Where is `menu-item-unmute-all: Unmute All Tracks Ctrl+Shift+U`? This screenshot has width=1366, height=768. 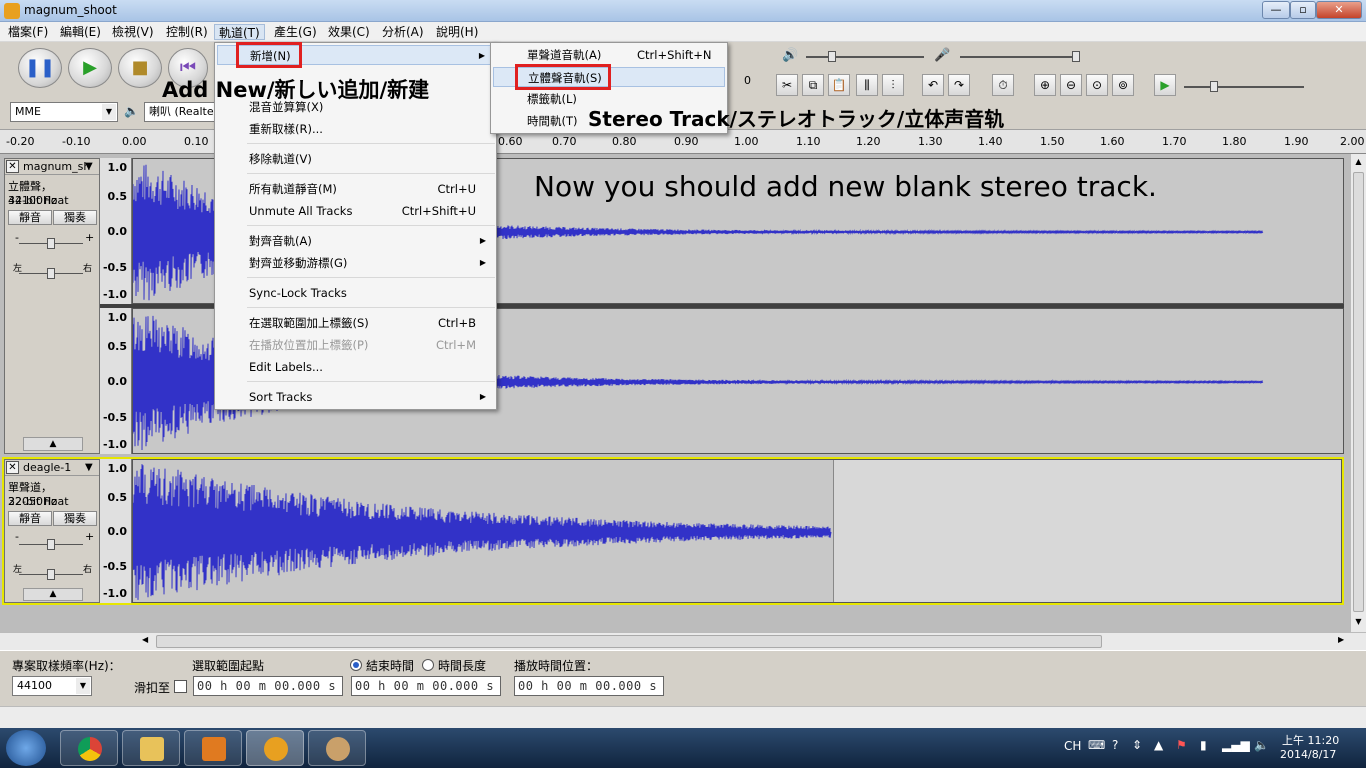 menu-item-unmute-all: Unmute All Tracks Ctrl+Shift+U is located at coordinates (355, 211).